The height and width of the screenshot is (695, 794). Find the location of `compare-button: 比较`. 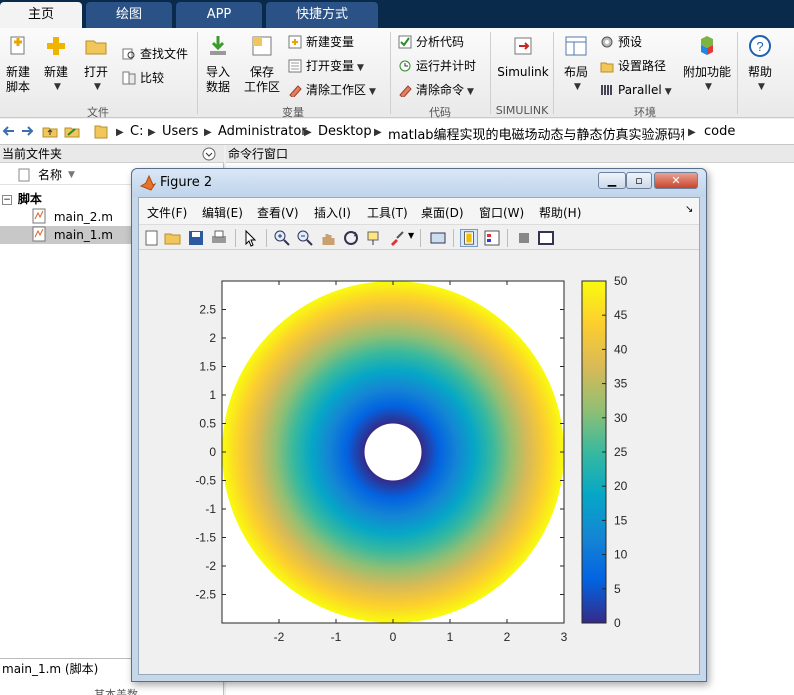

compare-button: 比较 is located at coordinates (143, 78).